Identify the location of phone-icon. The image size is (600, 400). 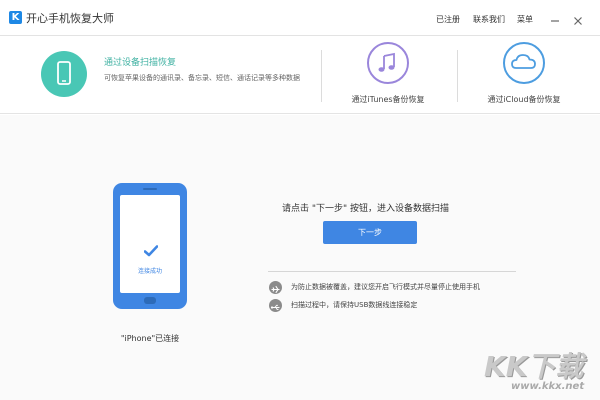
(64, 74).